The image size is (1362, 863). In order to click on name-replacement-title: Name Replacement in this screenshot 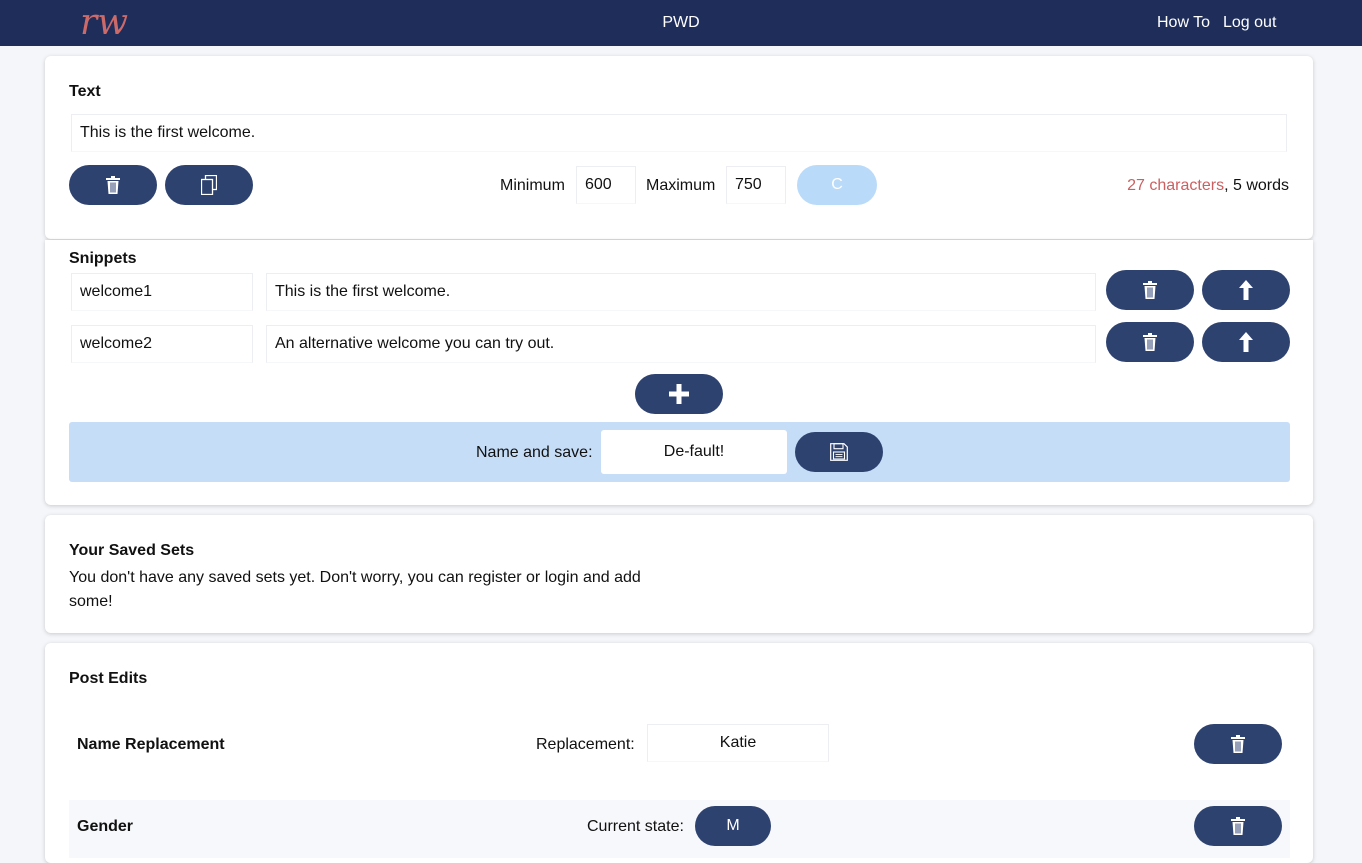, I will do `click(151, 744)`.